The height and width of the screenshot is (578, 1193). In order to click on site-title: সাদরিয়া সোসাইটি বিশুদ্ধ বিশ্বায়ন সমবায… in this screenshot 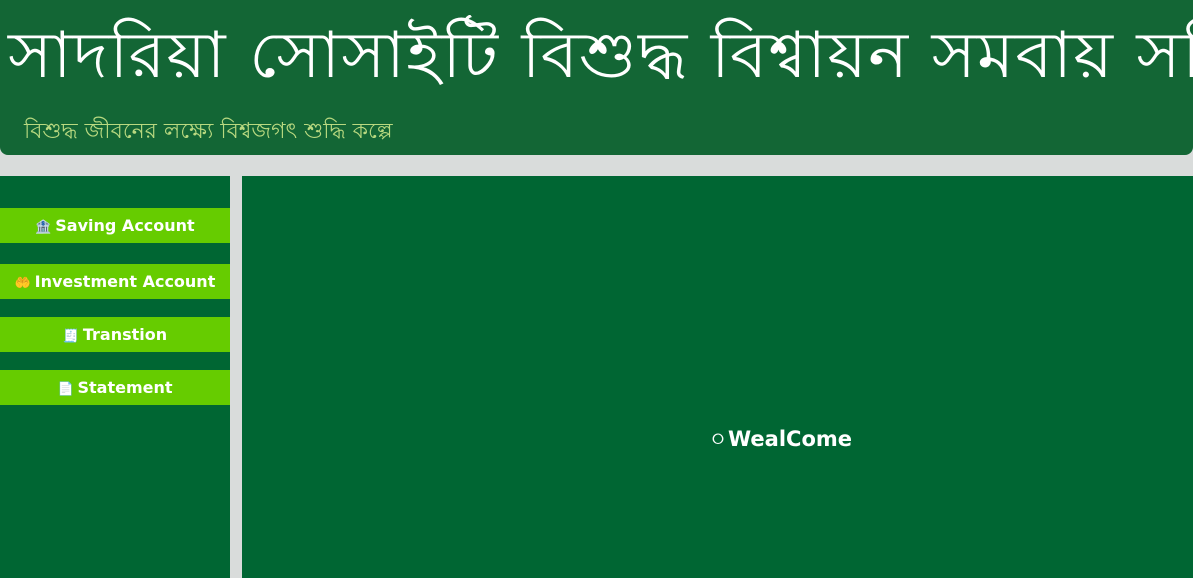, I will do `click(600, 56)`.